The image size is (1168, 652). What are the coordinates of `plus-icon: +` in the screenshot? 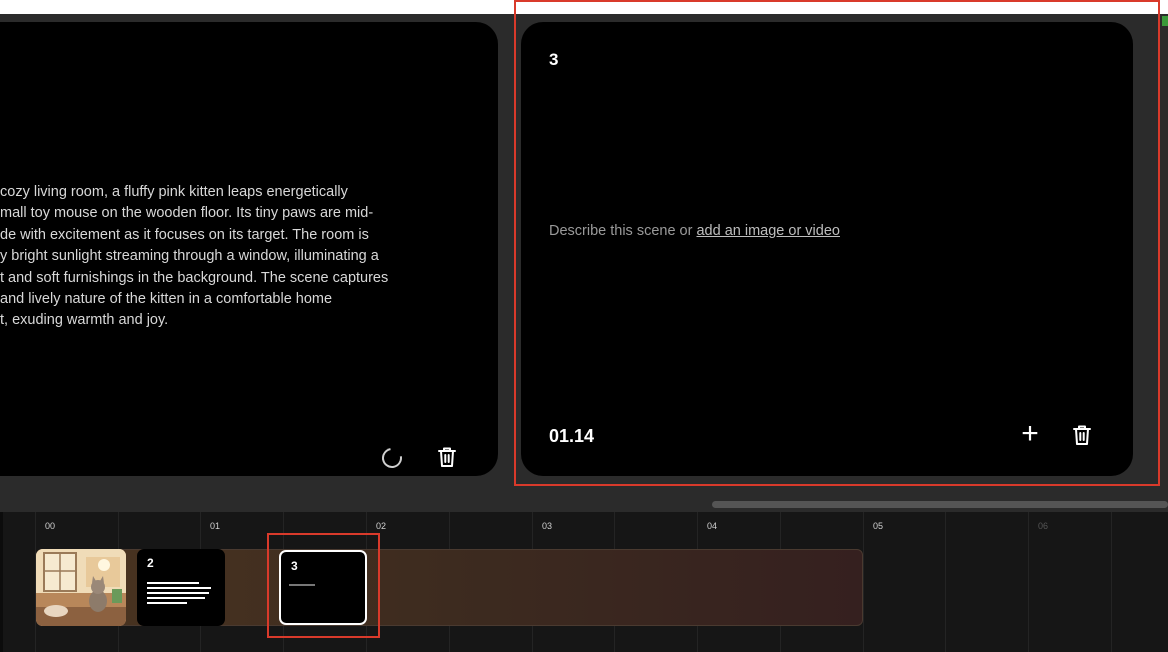 It's located at (1030, 434).